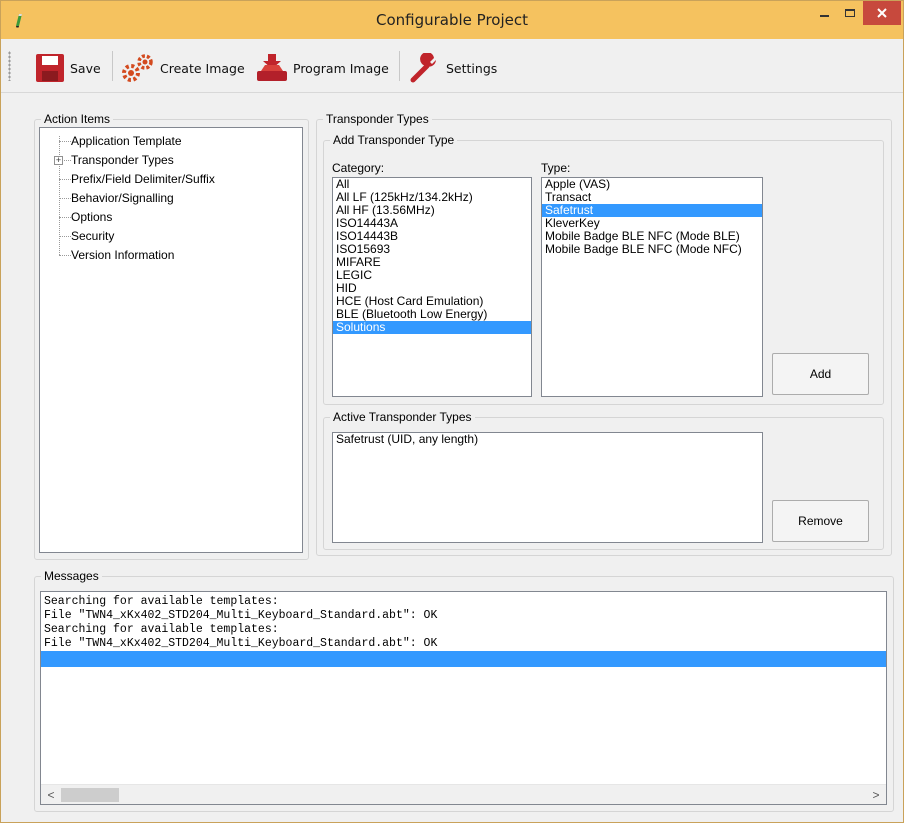 The height and width of the screenshot is (823, 904). Describe the element at coordinates (9, 66) in the screenshot. I see `toolbar-grip` at that location.